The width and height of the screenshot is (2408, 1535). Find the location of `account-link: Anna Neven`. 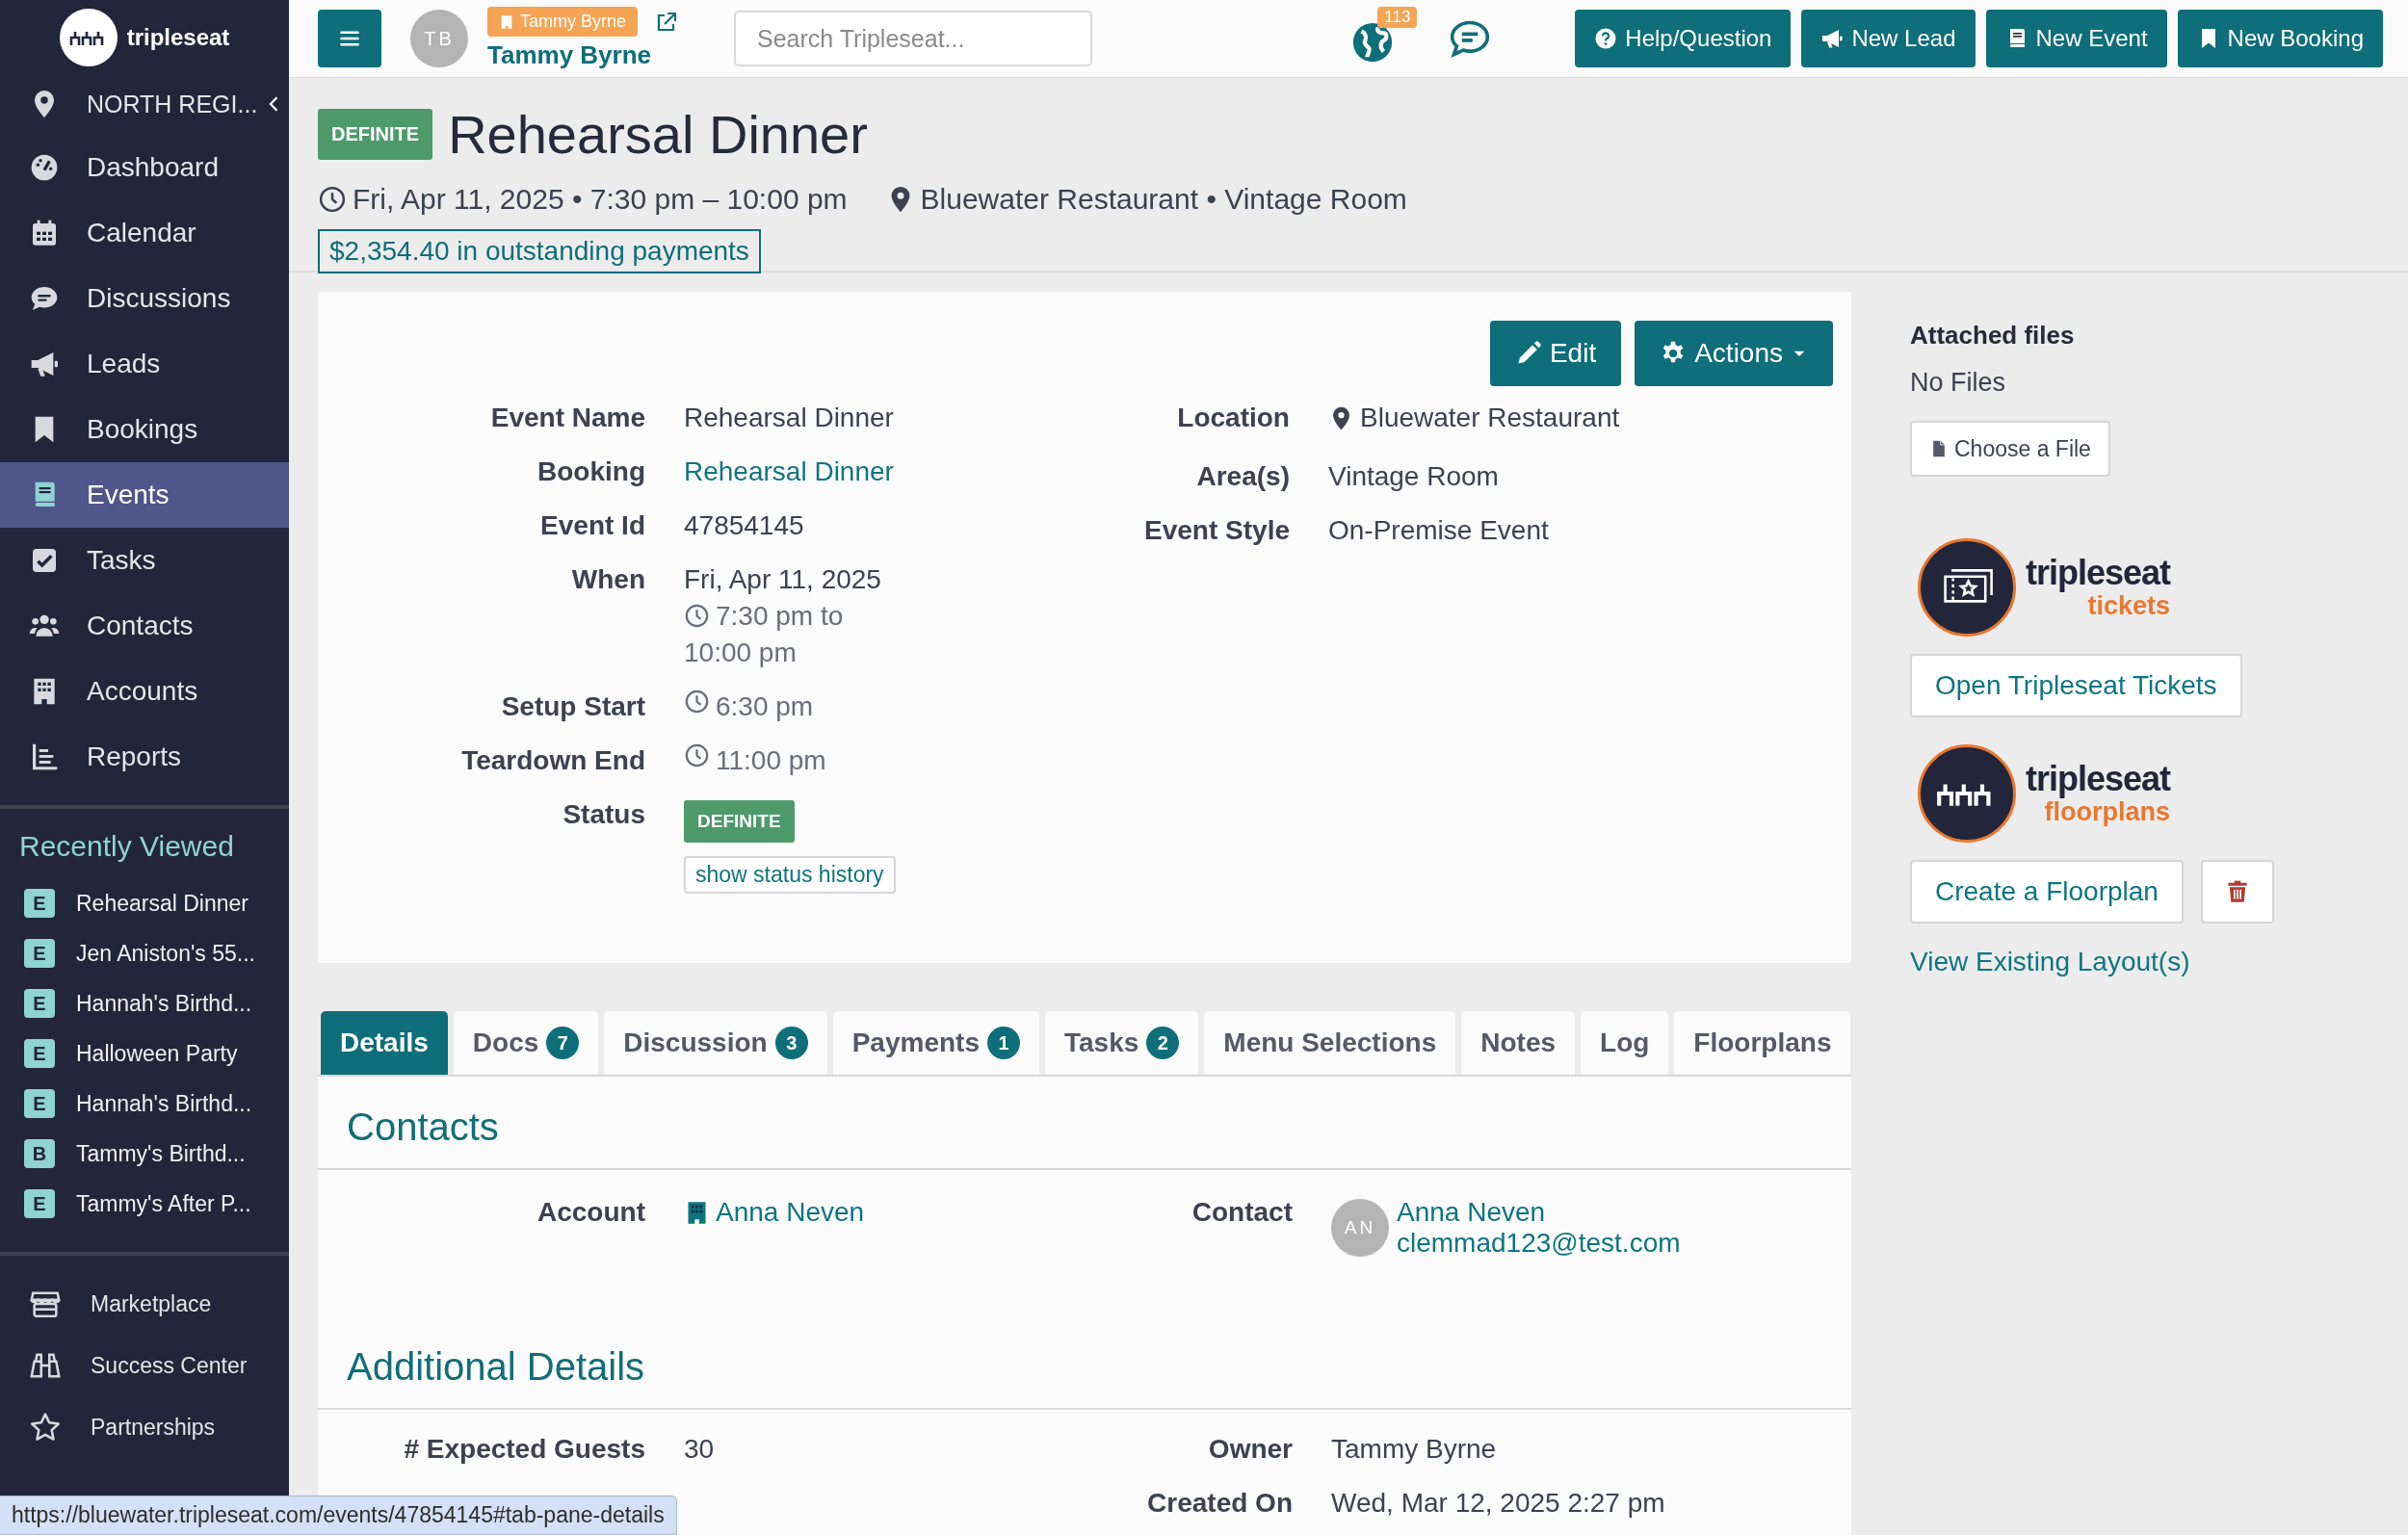

account-link: Anna Neven is located at coordinates (774, 1212).